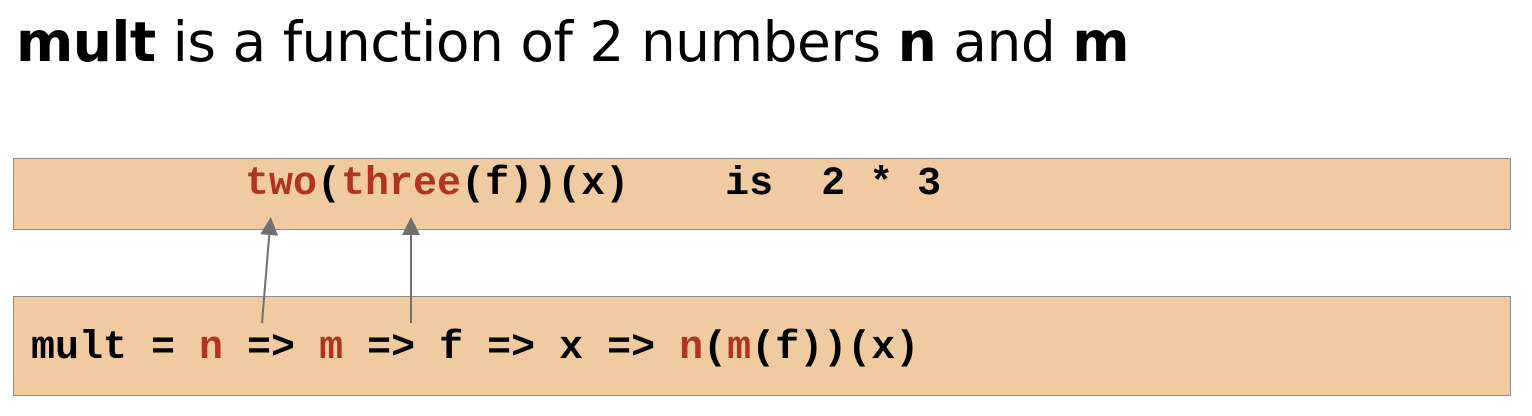 Image resolution: width=1532 pixels, height=416 pixels. What do you see at coordinates (271, 348) in the screenshot?
I see `bottom-code-arrow1: =>` at bounding box center [271, 348].